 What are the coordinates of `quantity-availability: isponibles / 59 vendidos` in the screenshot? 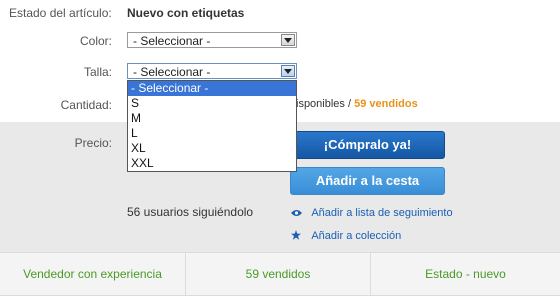 It's located at (357, 104).